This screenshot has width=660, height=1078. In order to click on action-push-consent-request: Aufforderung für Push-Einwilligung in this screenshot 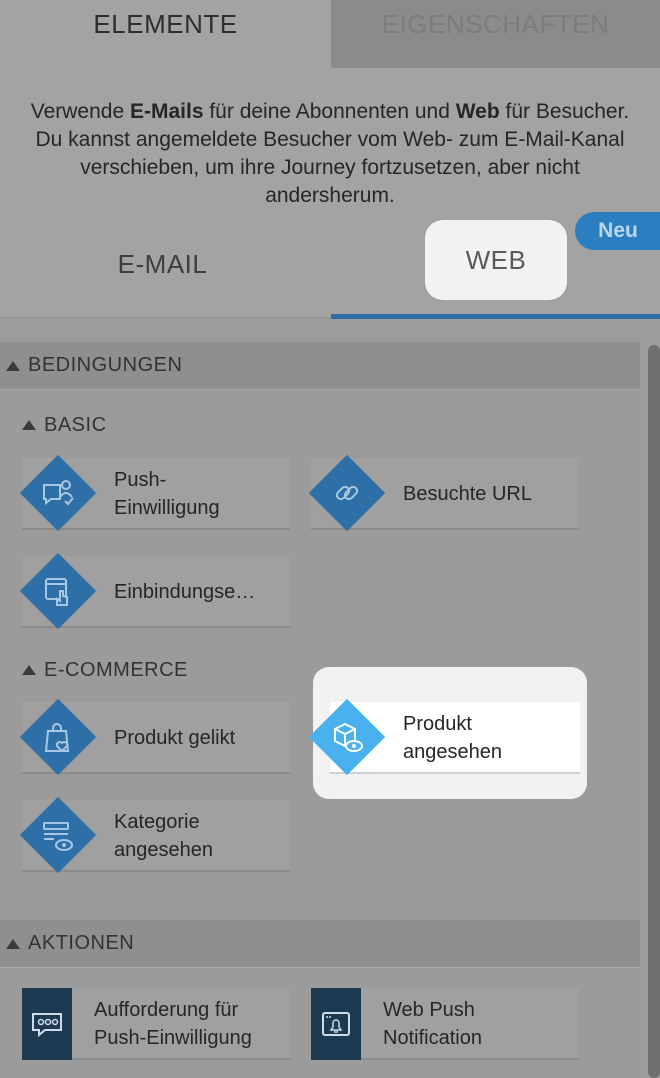, I will do `click(156, 1024)`.